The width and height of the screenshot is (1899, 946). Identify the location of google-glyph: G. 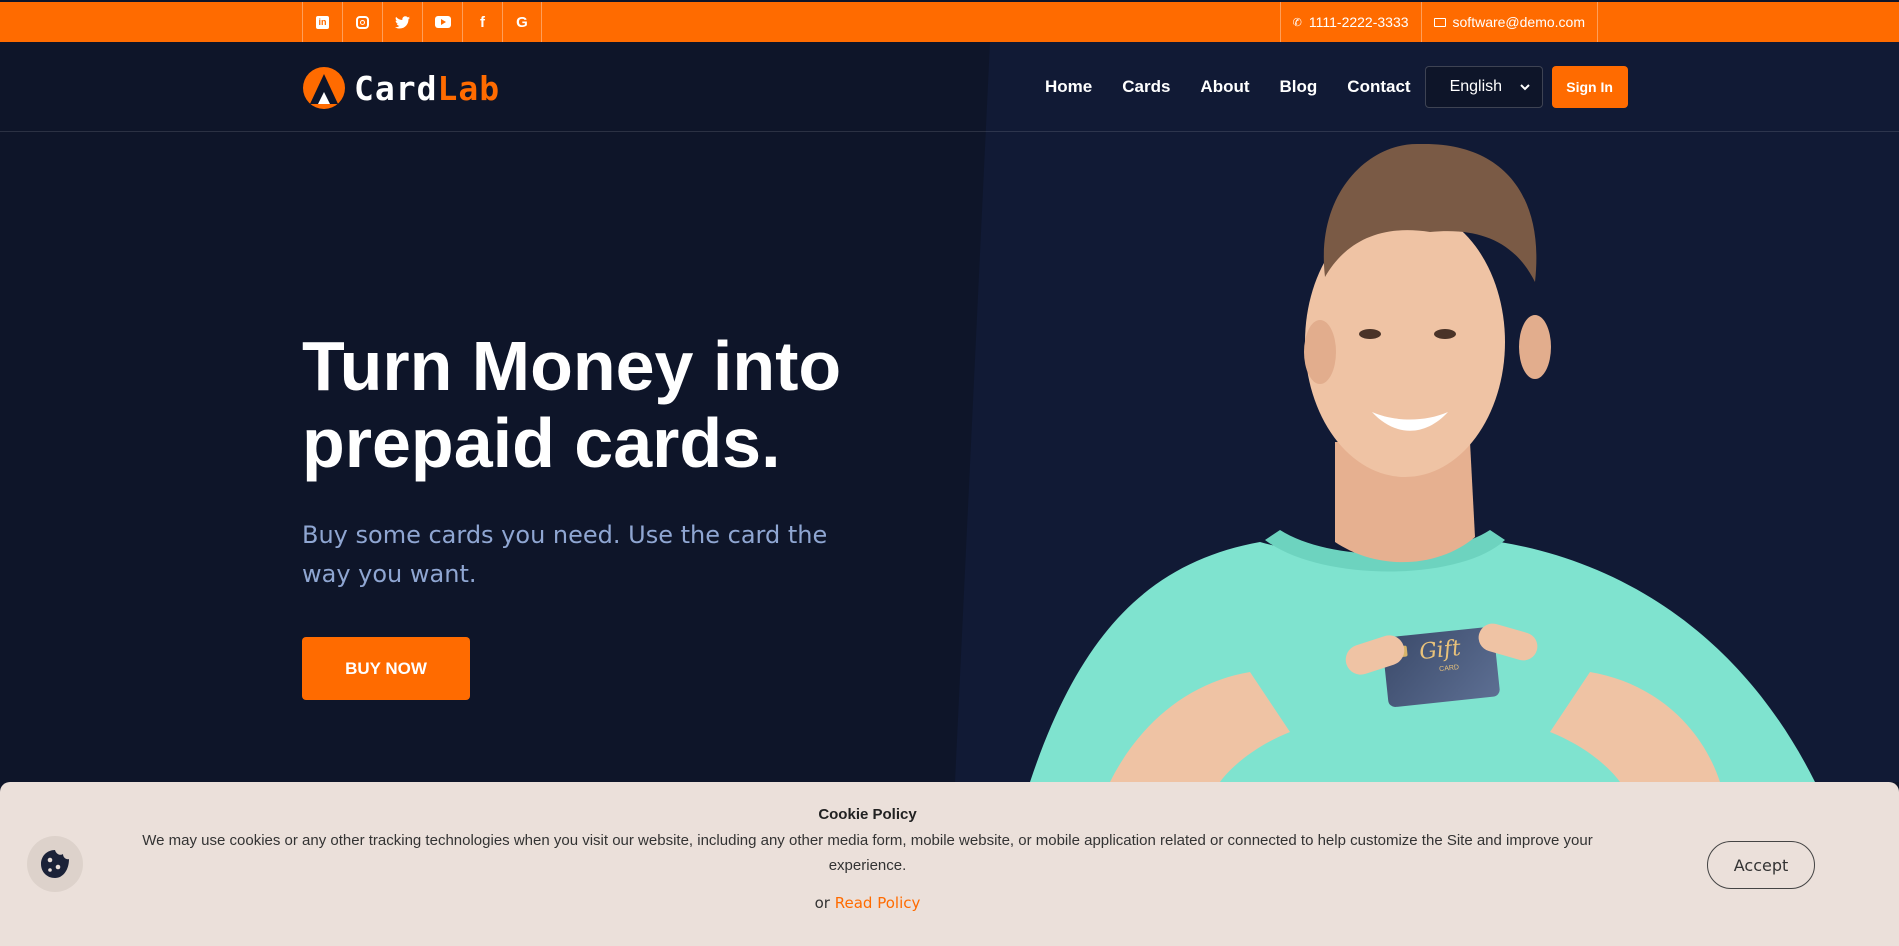
(522, 22).